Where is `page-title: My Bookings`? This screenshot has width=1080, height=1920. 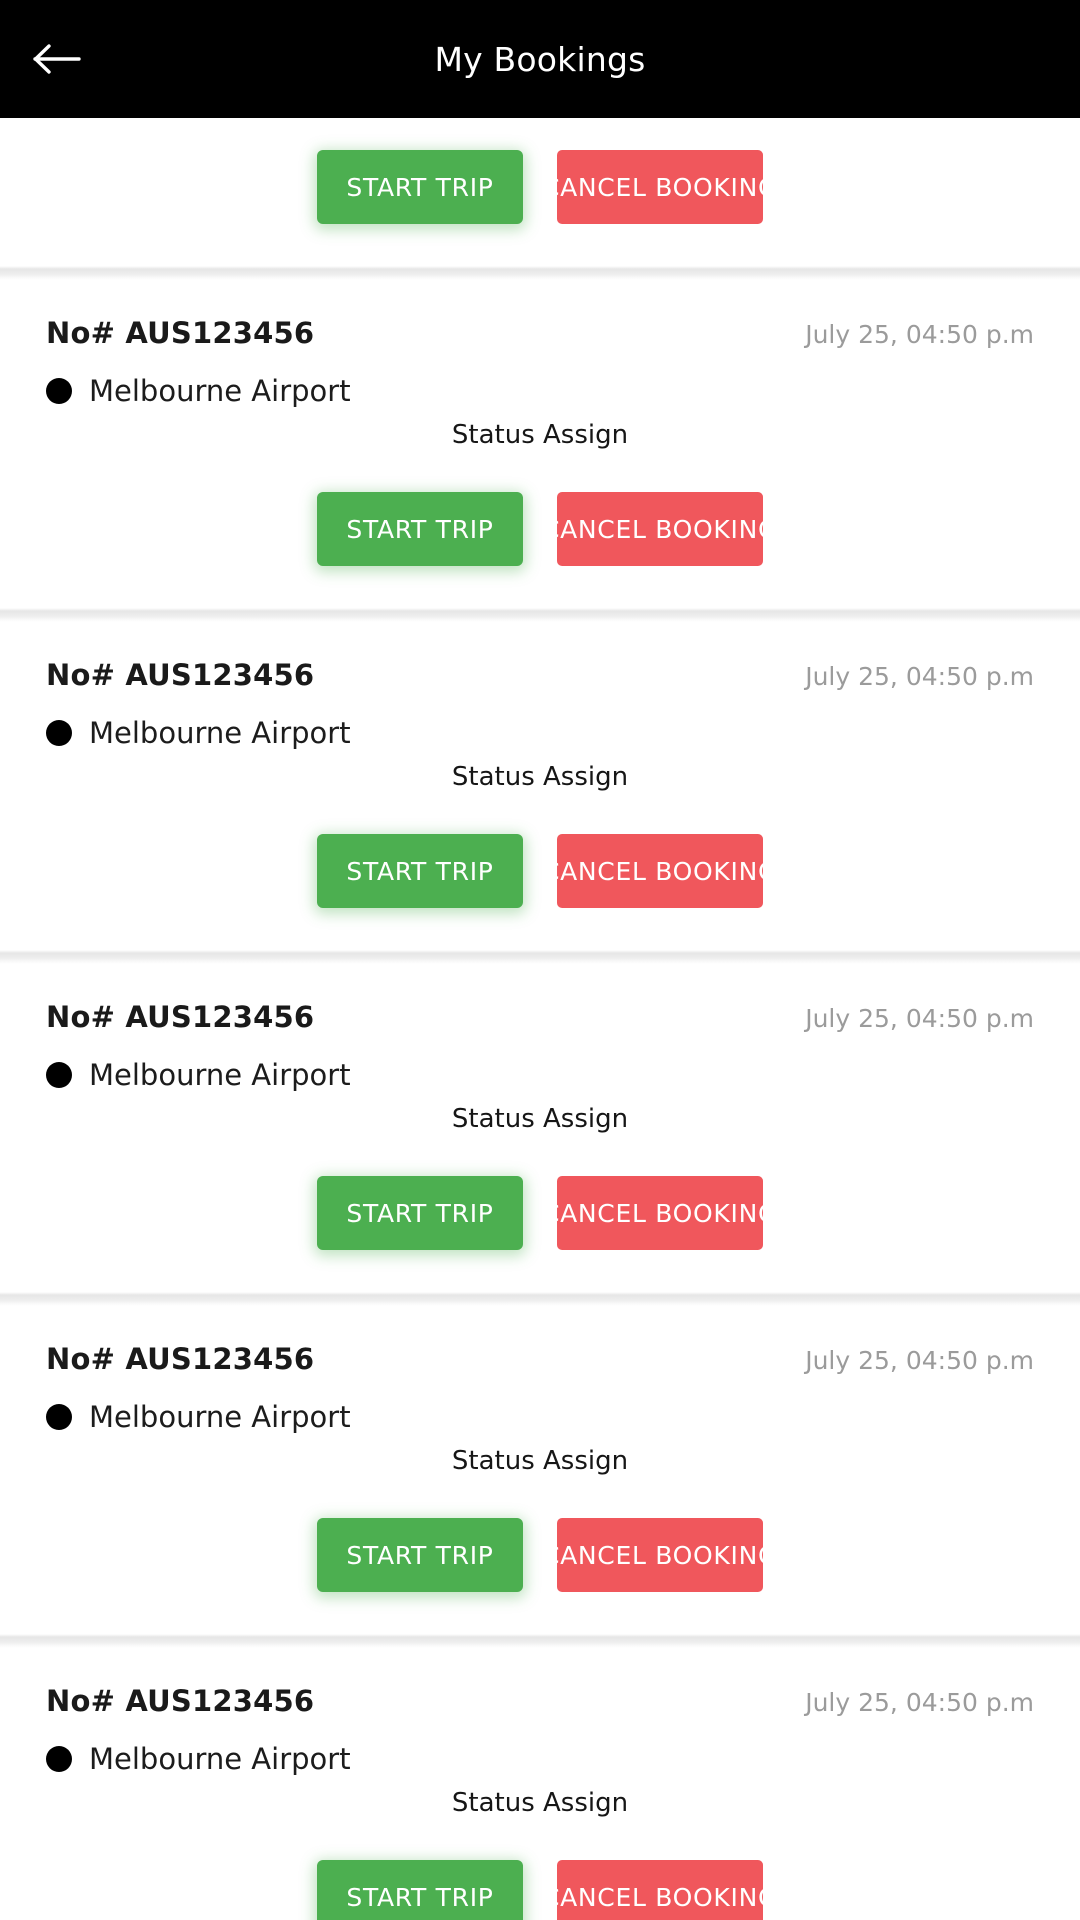
page-title: My Bookings is located at coordinates (540, 59).